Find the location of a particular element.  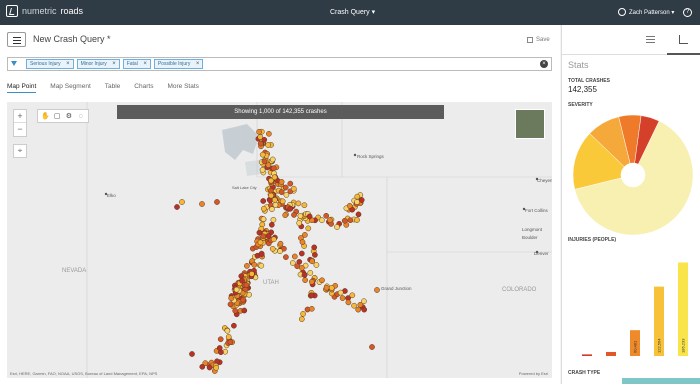

save-button: Save is located at coordinates (538, 40).